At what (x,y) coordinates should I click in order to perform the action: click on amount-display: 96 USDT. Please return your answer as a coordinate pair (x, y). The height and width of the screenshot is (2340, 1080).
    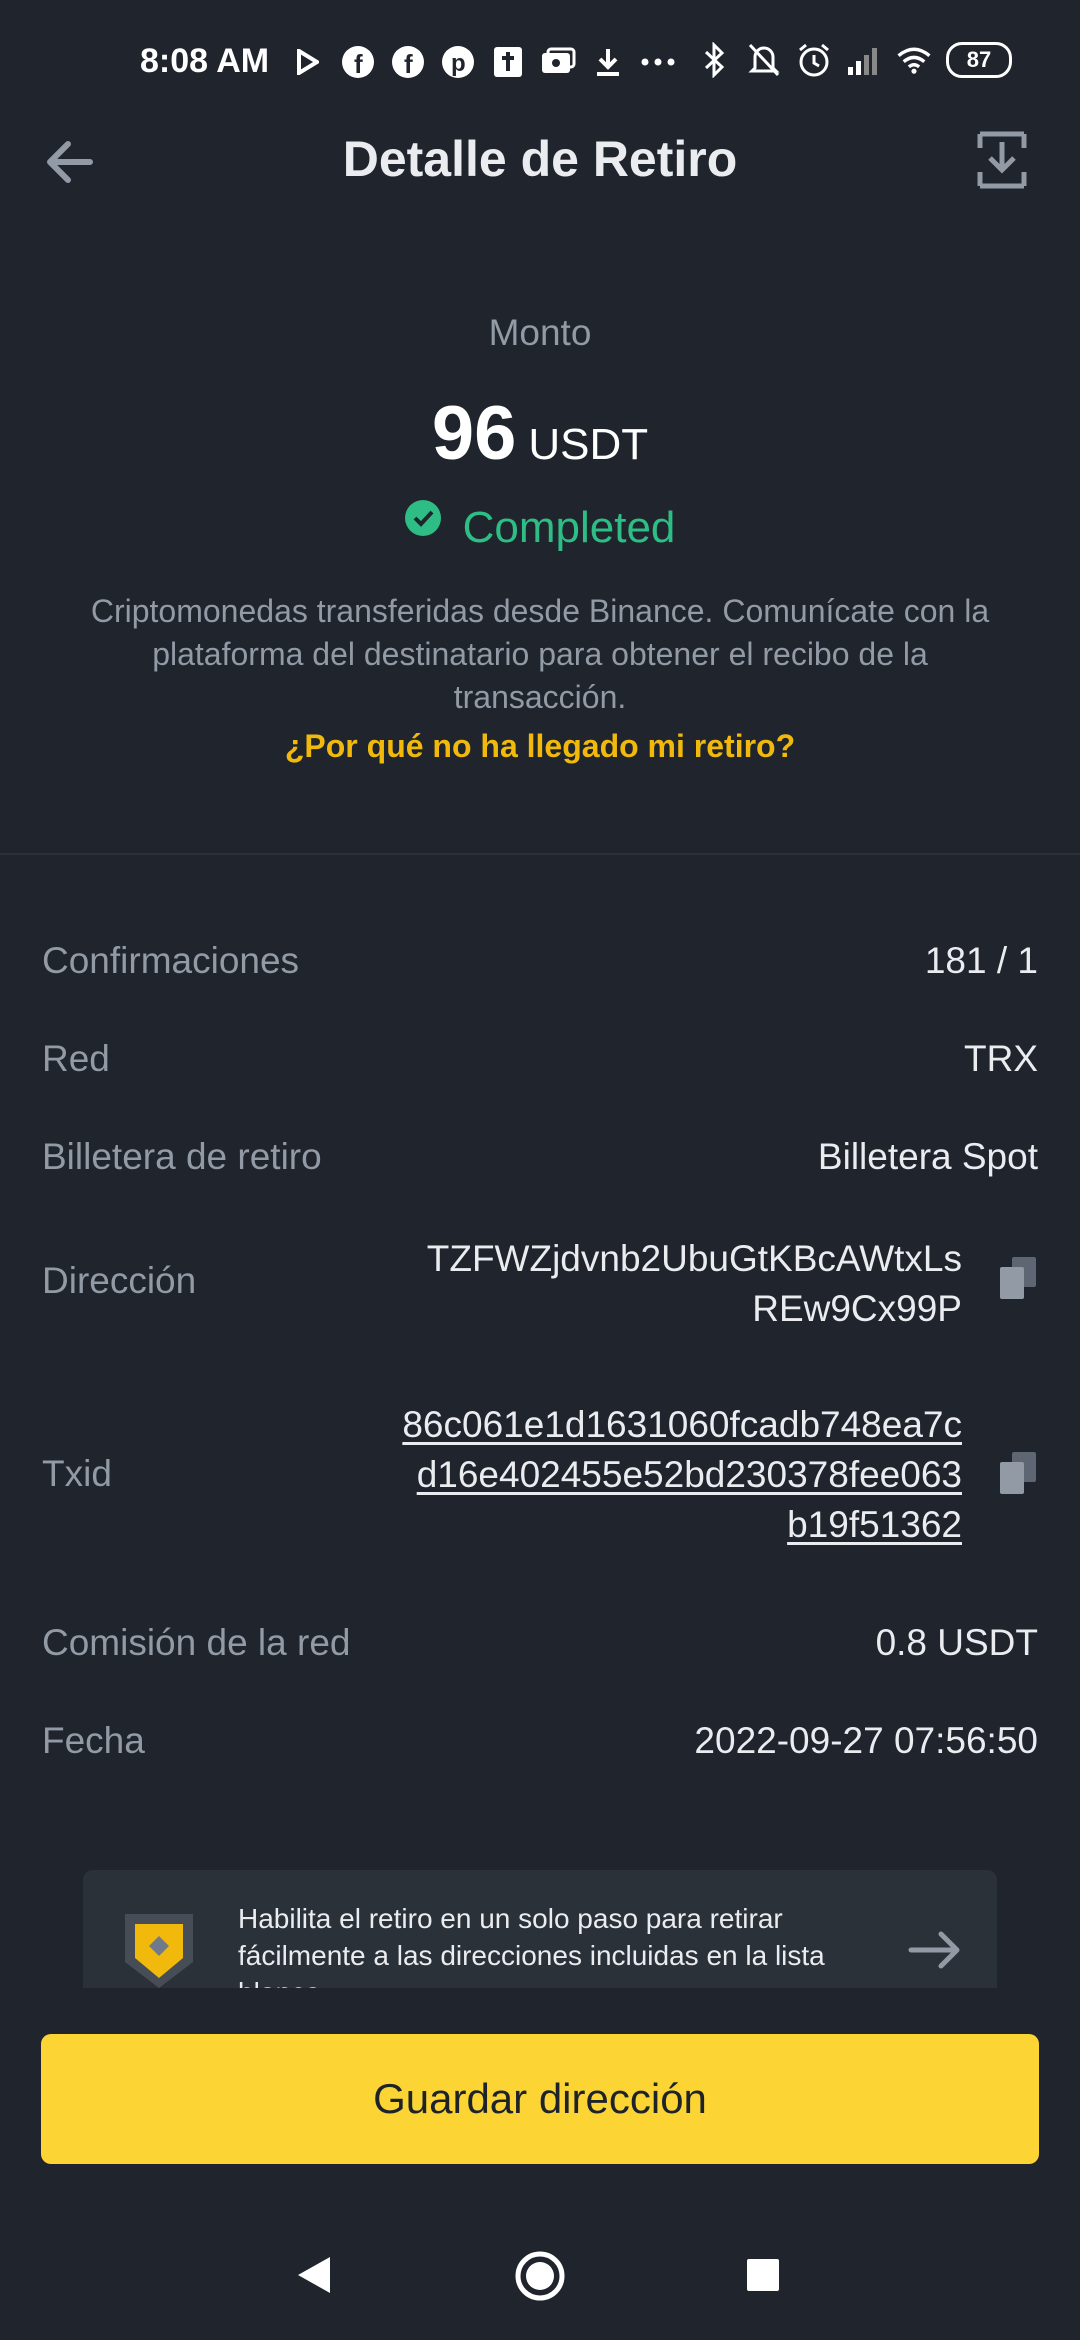
    Looking at the image, I should click on (540, 433).